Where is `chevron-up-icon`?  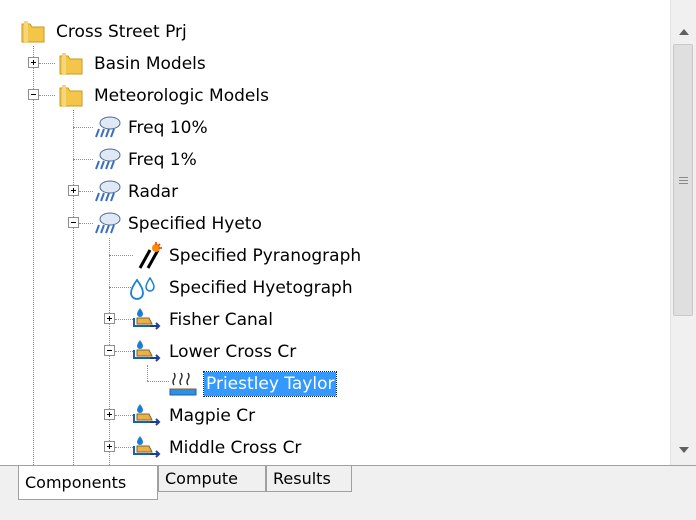 chevron-up-icon is located at coordinates (683, 32).